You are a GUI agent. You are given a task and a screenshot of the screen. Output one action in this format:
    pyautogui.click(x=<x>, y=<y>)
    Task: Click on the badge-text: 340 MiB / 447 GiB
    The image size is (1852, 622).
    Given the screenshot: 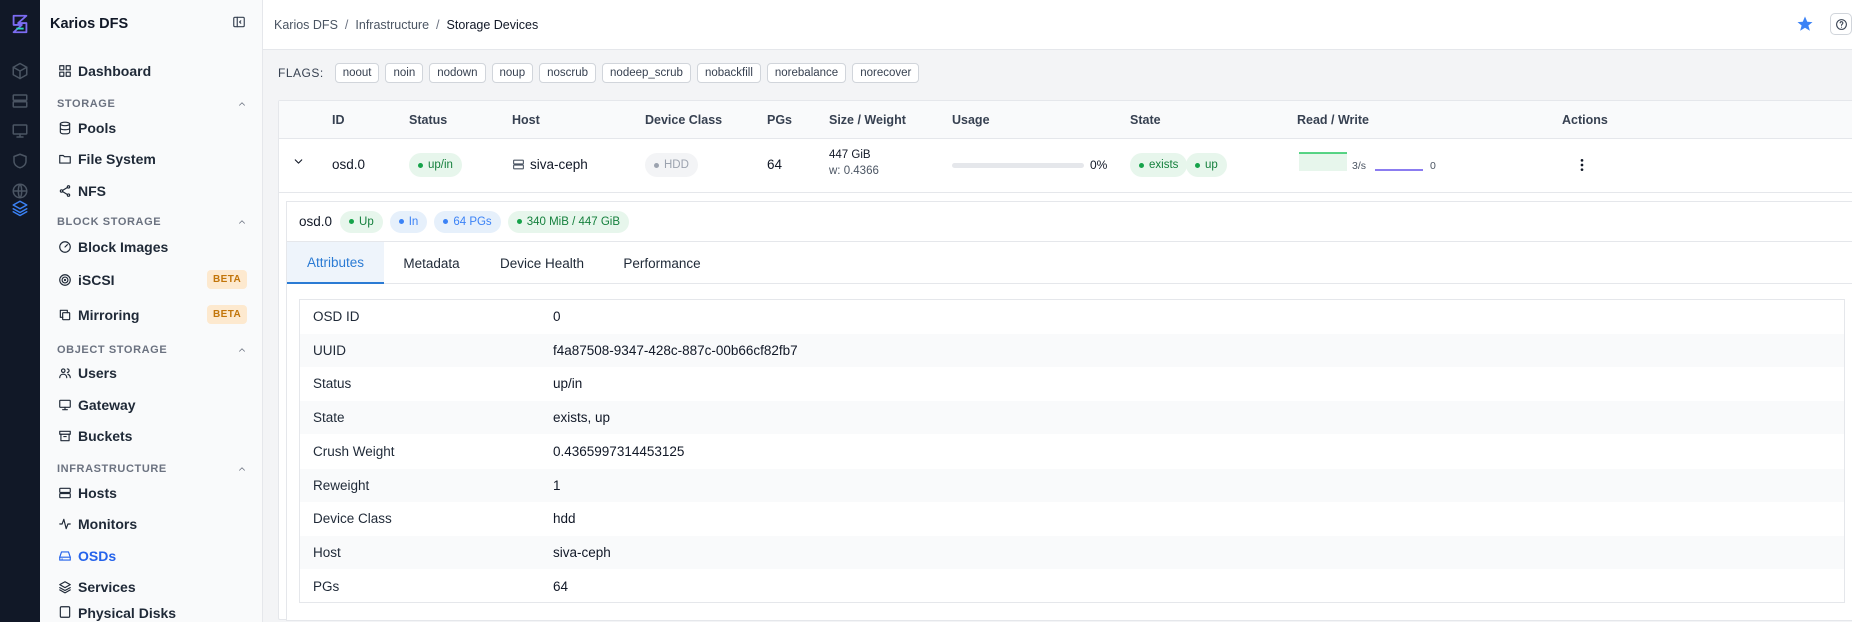 What is the action you would take?
    pyautogui.click(x=573, y=221)
    